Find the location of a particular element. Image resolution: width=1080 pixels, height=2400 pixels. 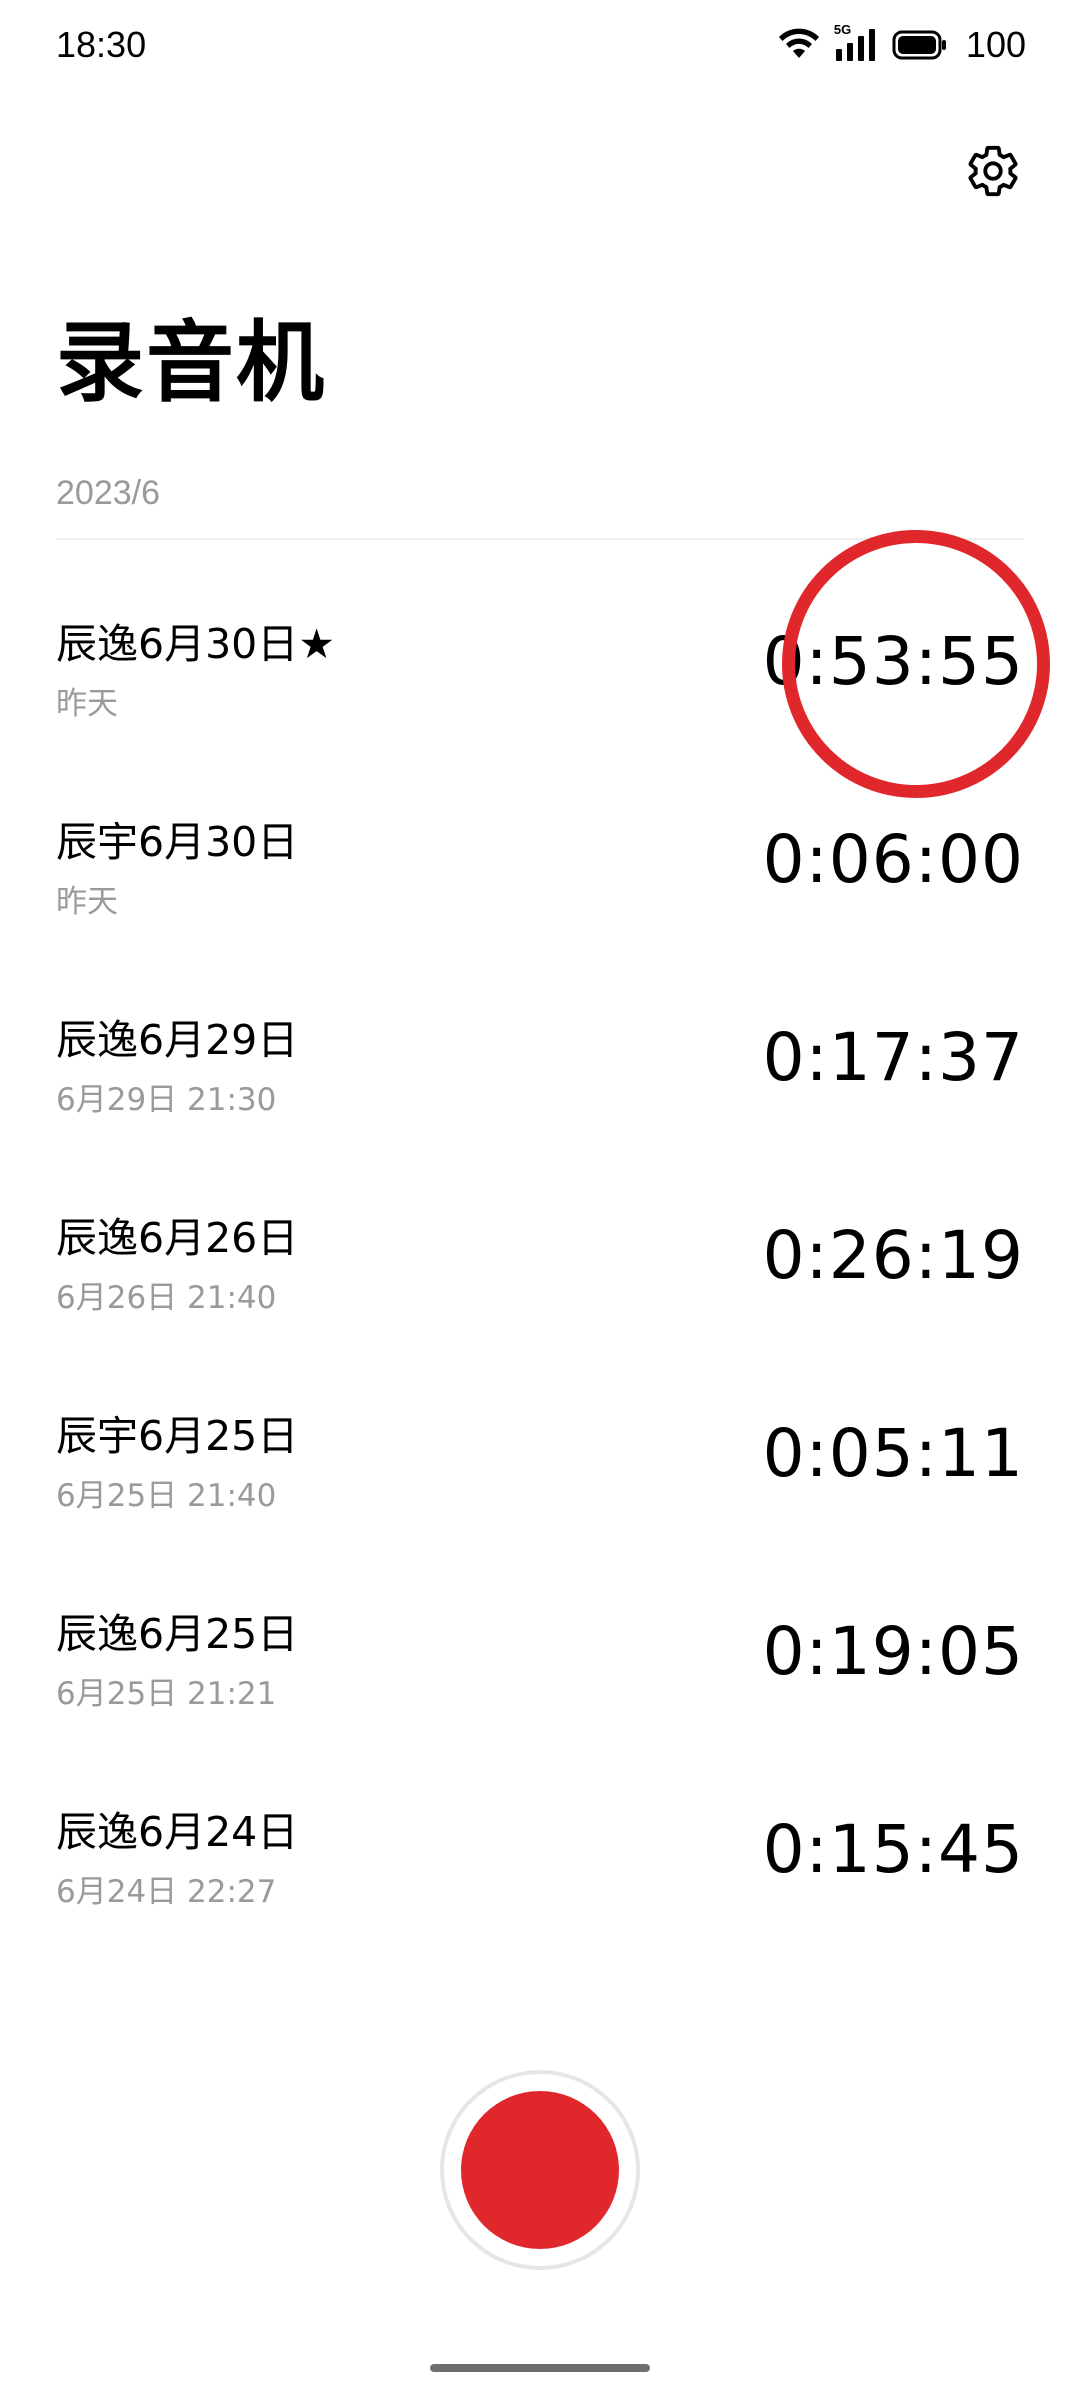

settings-button is located at coordinates (993, 173).